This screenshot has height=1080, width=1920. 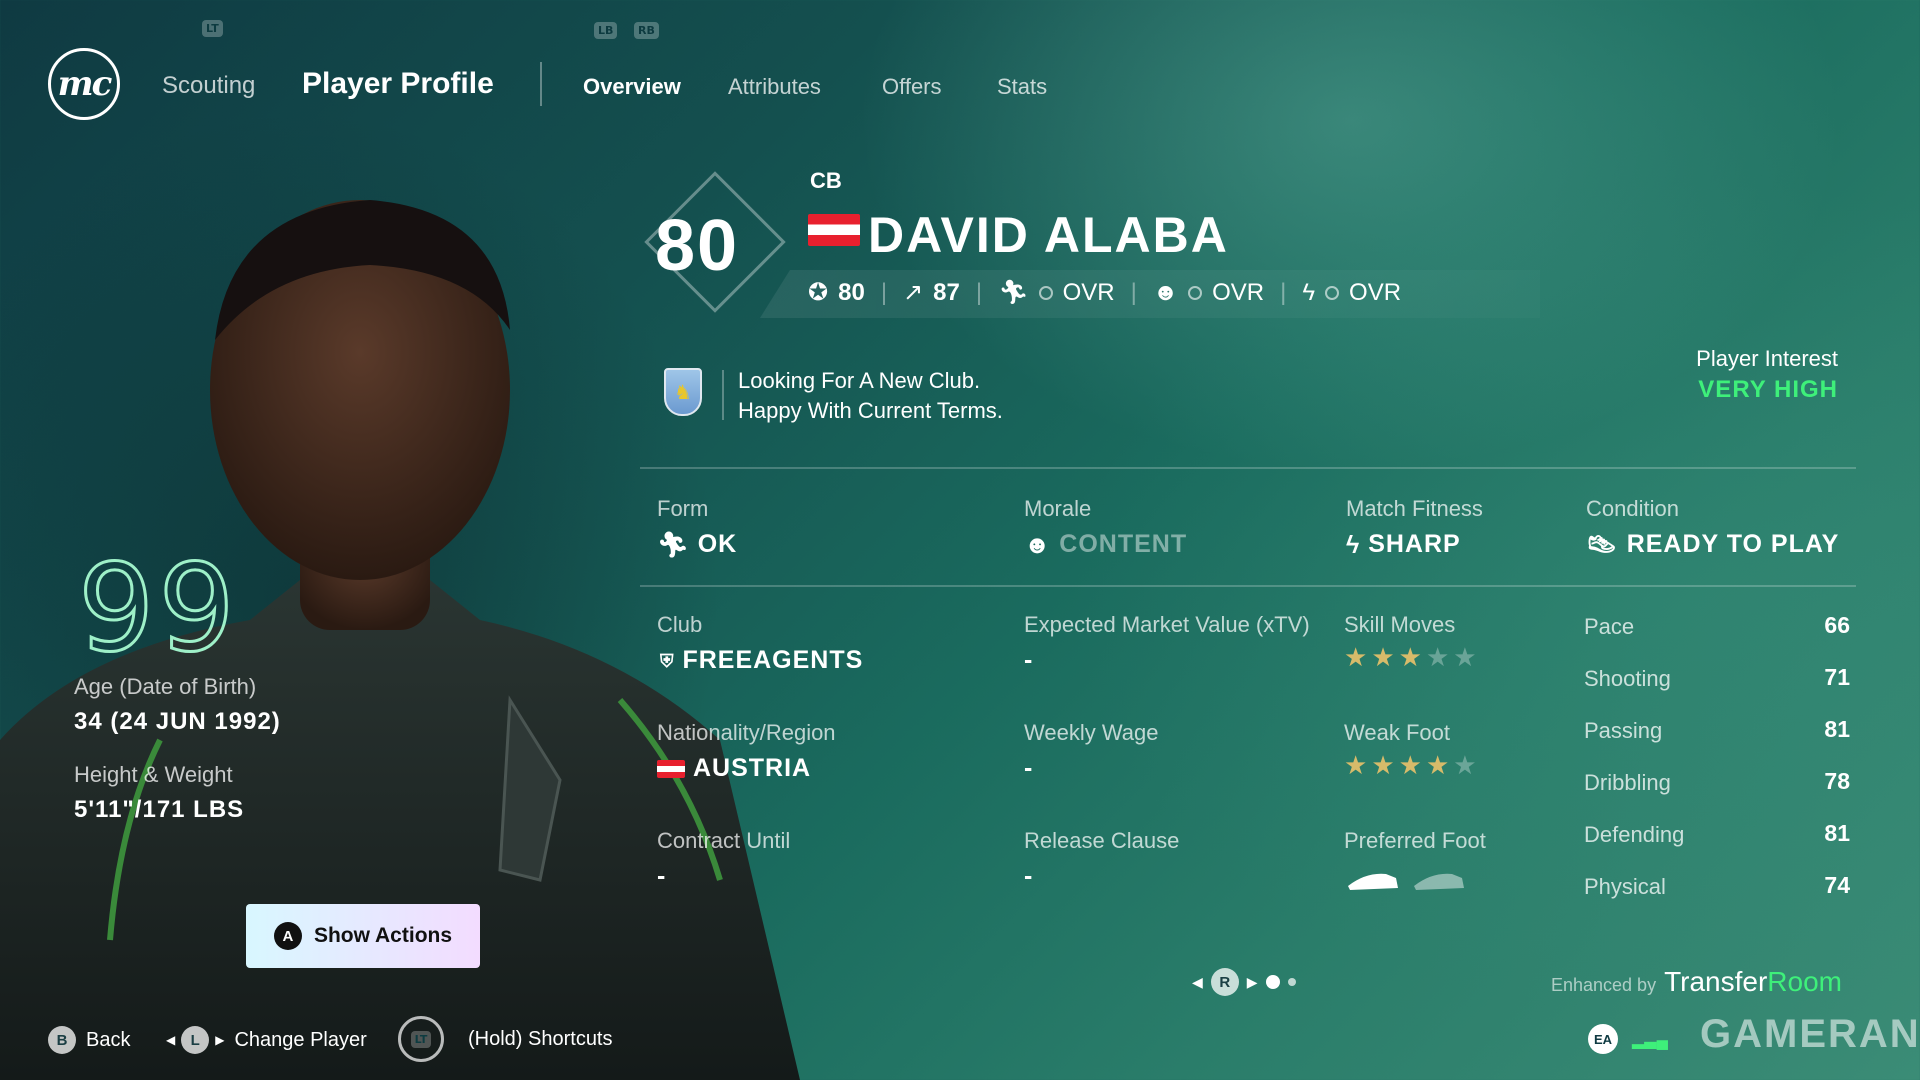 What do you see at coordinates (1837, 677) in the screenshot?
I see `attr-shooting-value: 71` at bounding box center [1837, 677].